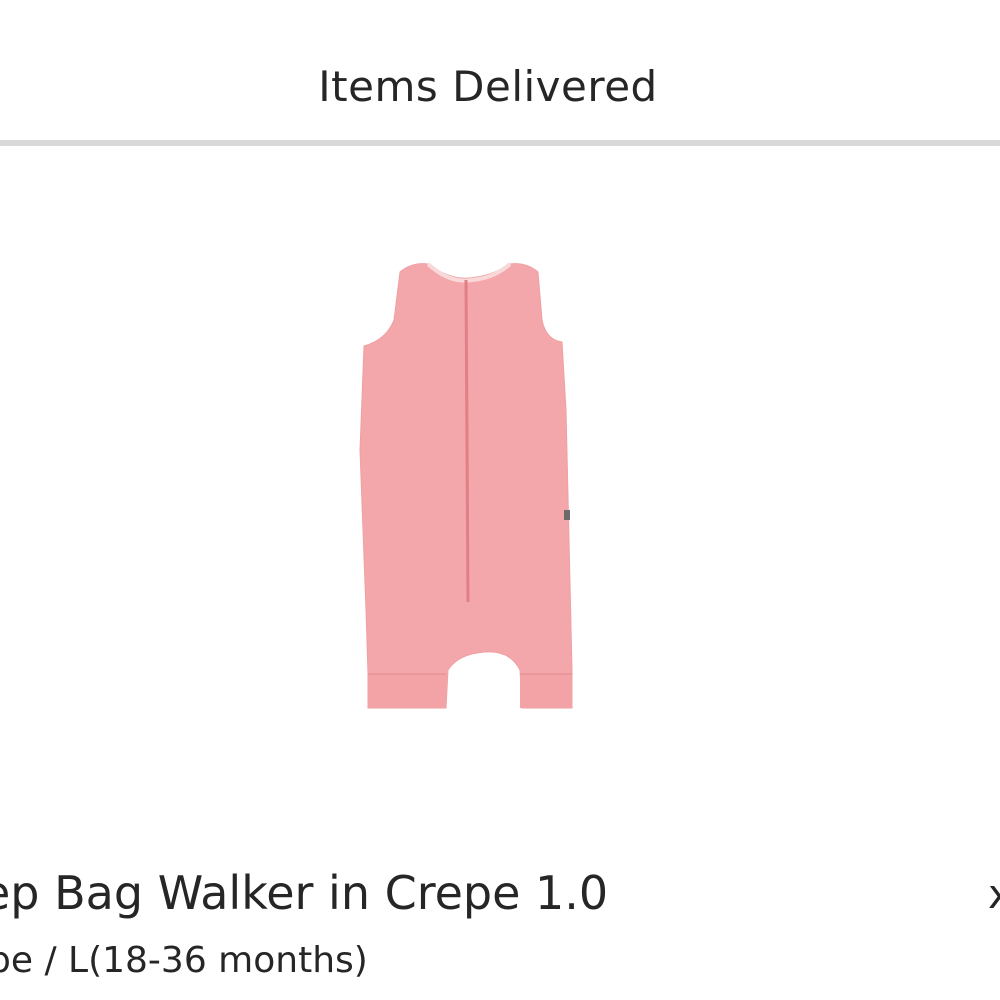  I want to click on product-image, so click(485, 485).